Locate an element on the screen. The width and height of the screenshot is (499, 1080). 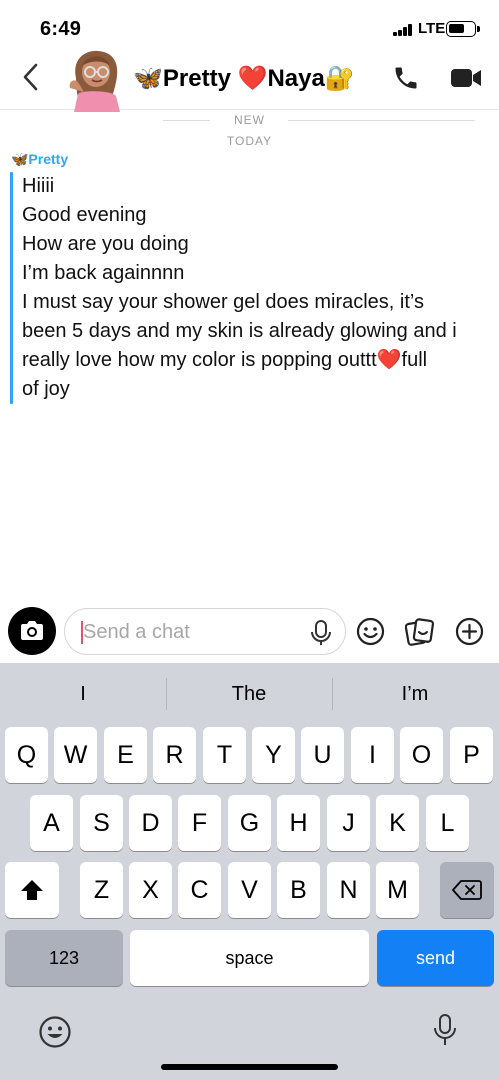
shift-arrow-icon is located at coordinates (32, 890).